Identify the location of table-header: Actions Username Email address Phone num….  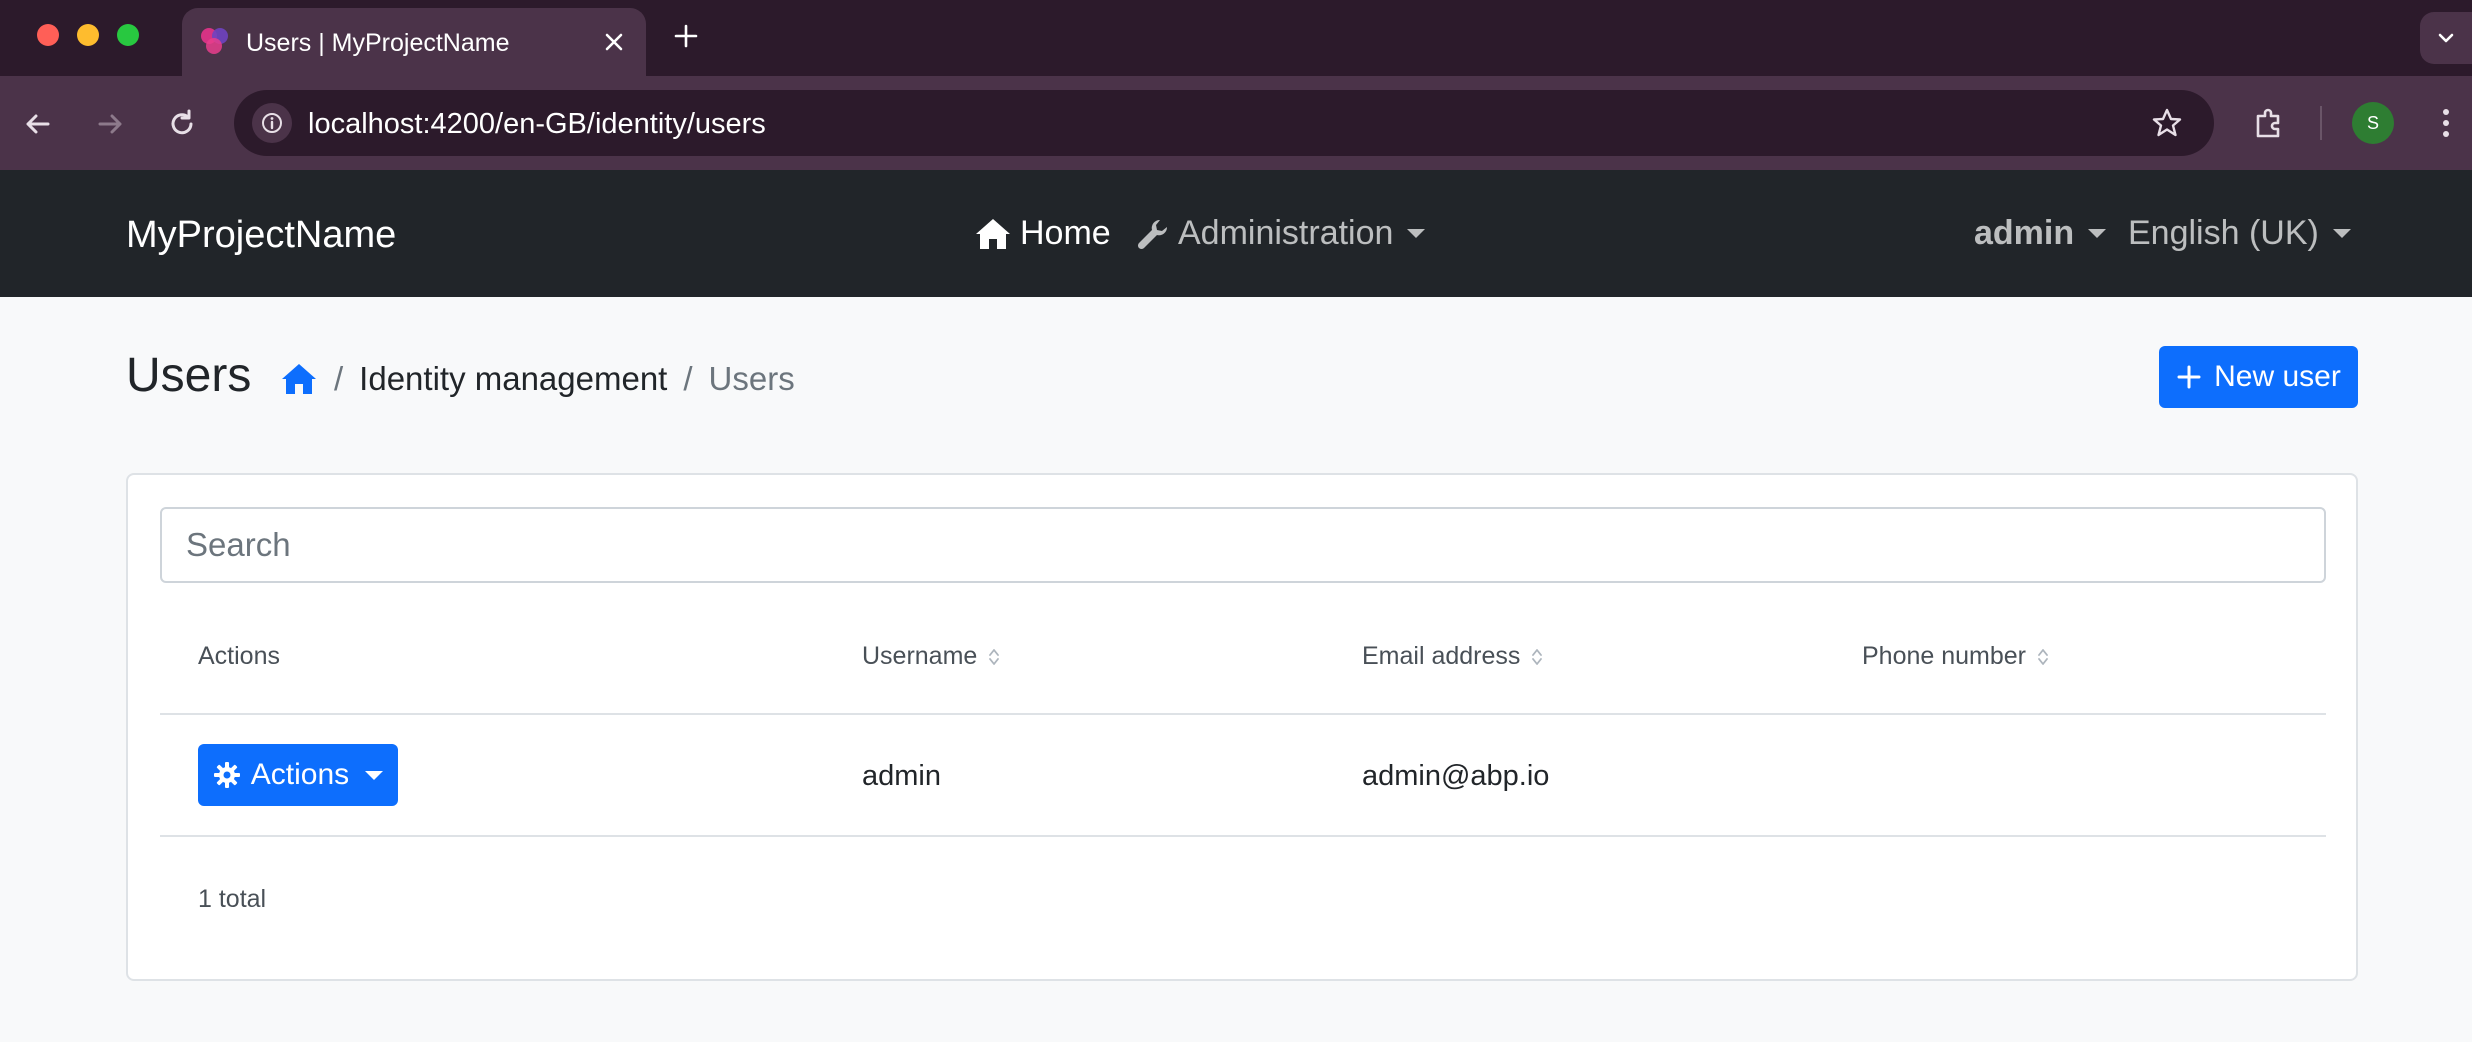
(1243, 670).